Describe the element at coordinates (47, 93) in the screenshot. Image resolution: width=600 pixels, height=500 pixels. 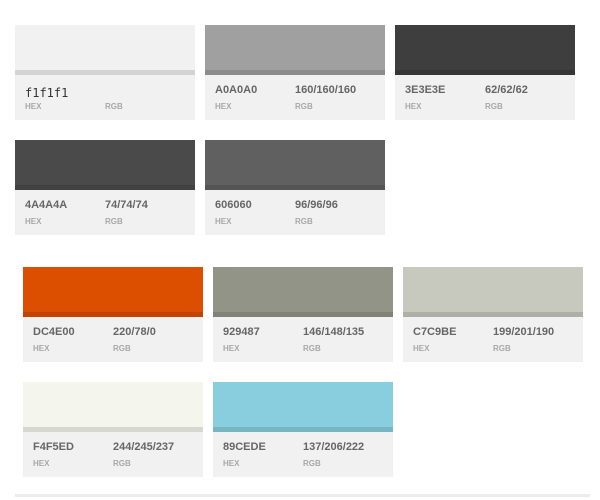
I see `hex-value: f1f1f1` at that location.